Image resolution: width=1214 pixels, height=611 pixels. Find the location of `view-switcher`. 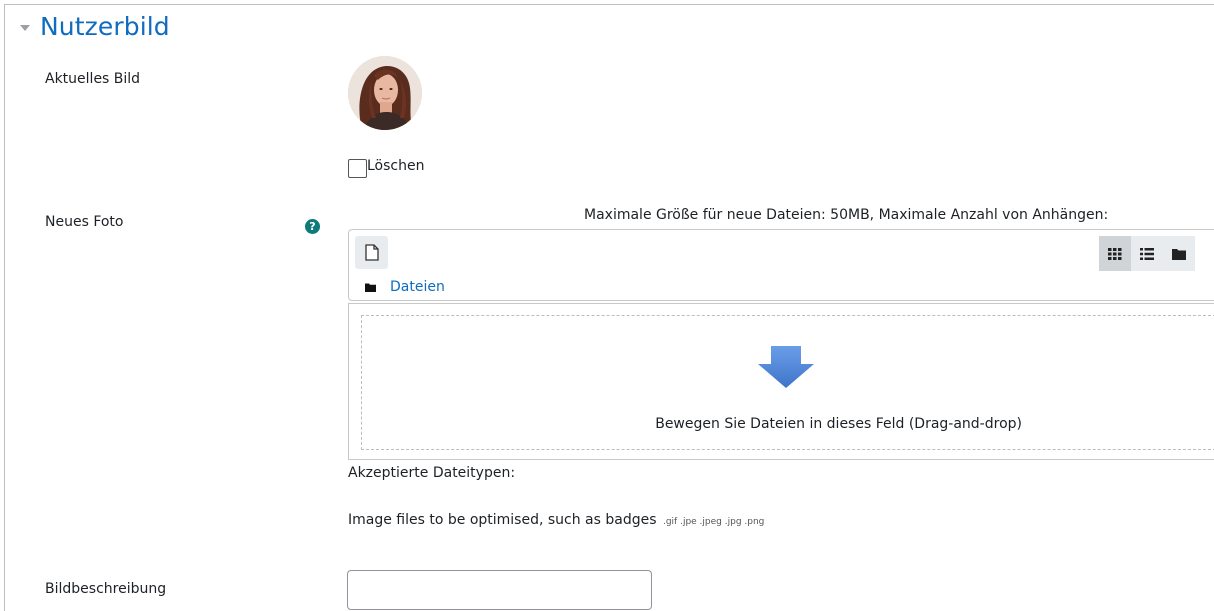

view-switcher is located at coordinates (1147, 253).